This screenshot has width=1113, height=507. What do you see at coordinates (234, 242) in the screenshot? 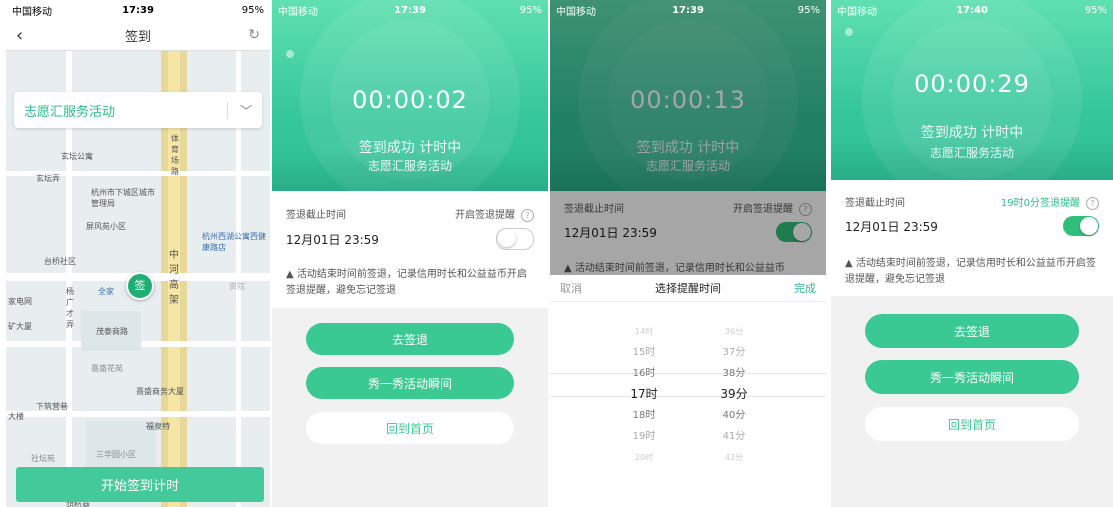
I see `map-label: 杭州西湖公寓西健康路店` at bounding box center [234, 242].